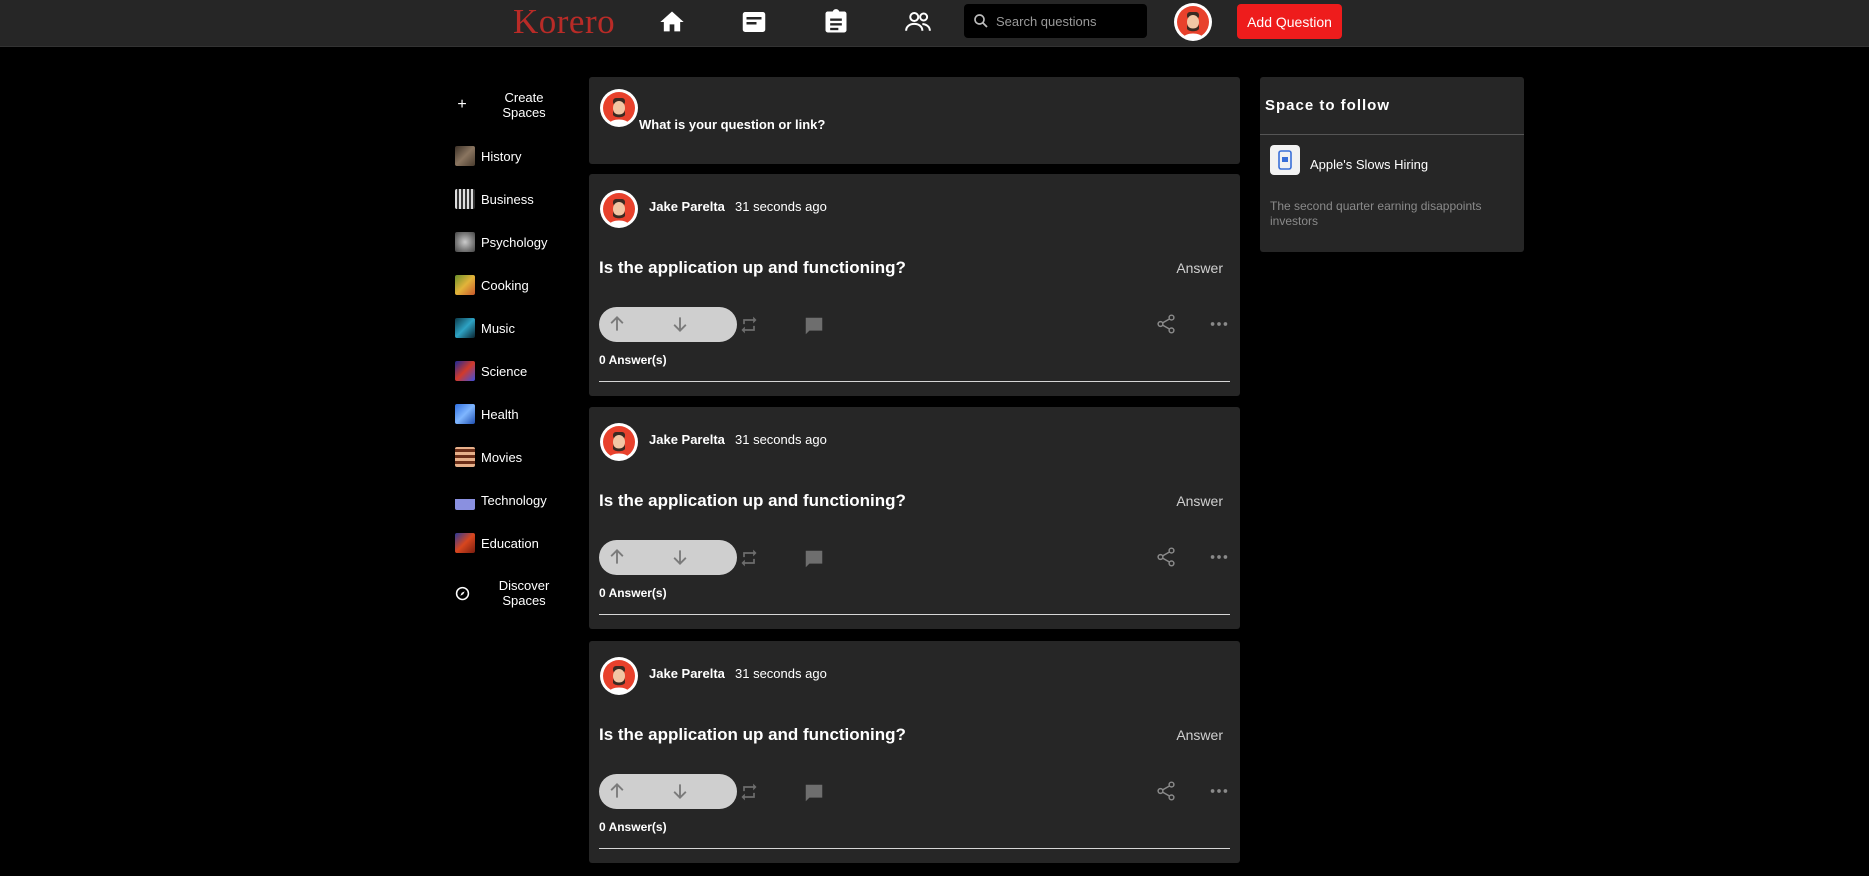 The width and height of the screenshot is (1869, 876). I want to click on sidebar-item-business: Business, so click(494, 199).